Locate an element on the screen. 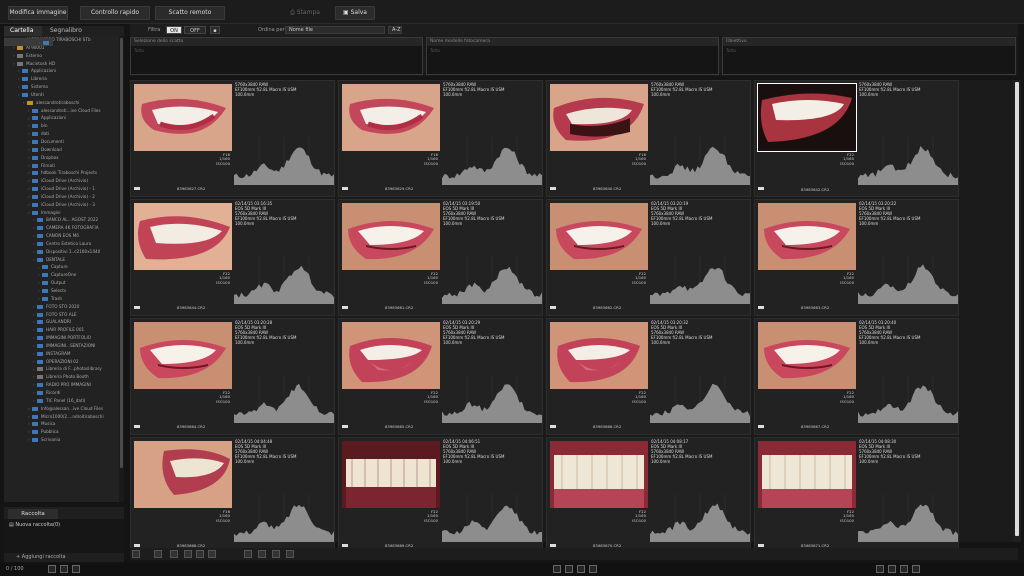 The height and width of the screenshot is (576, 1024). sidebar-item: › Documenti is located at coordinates (64, 142).